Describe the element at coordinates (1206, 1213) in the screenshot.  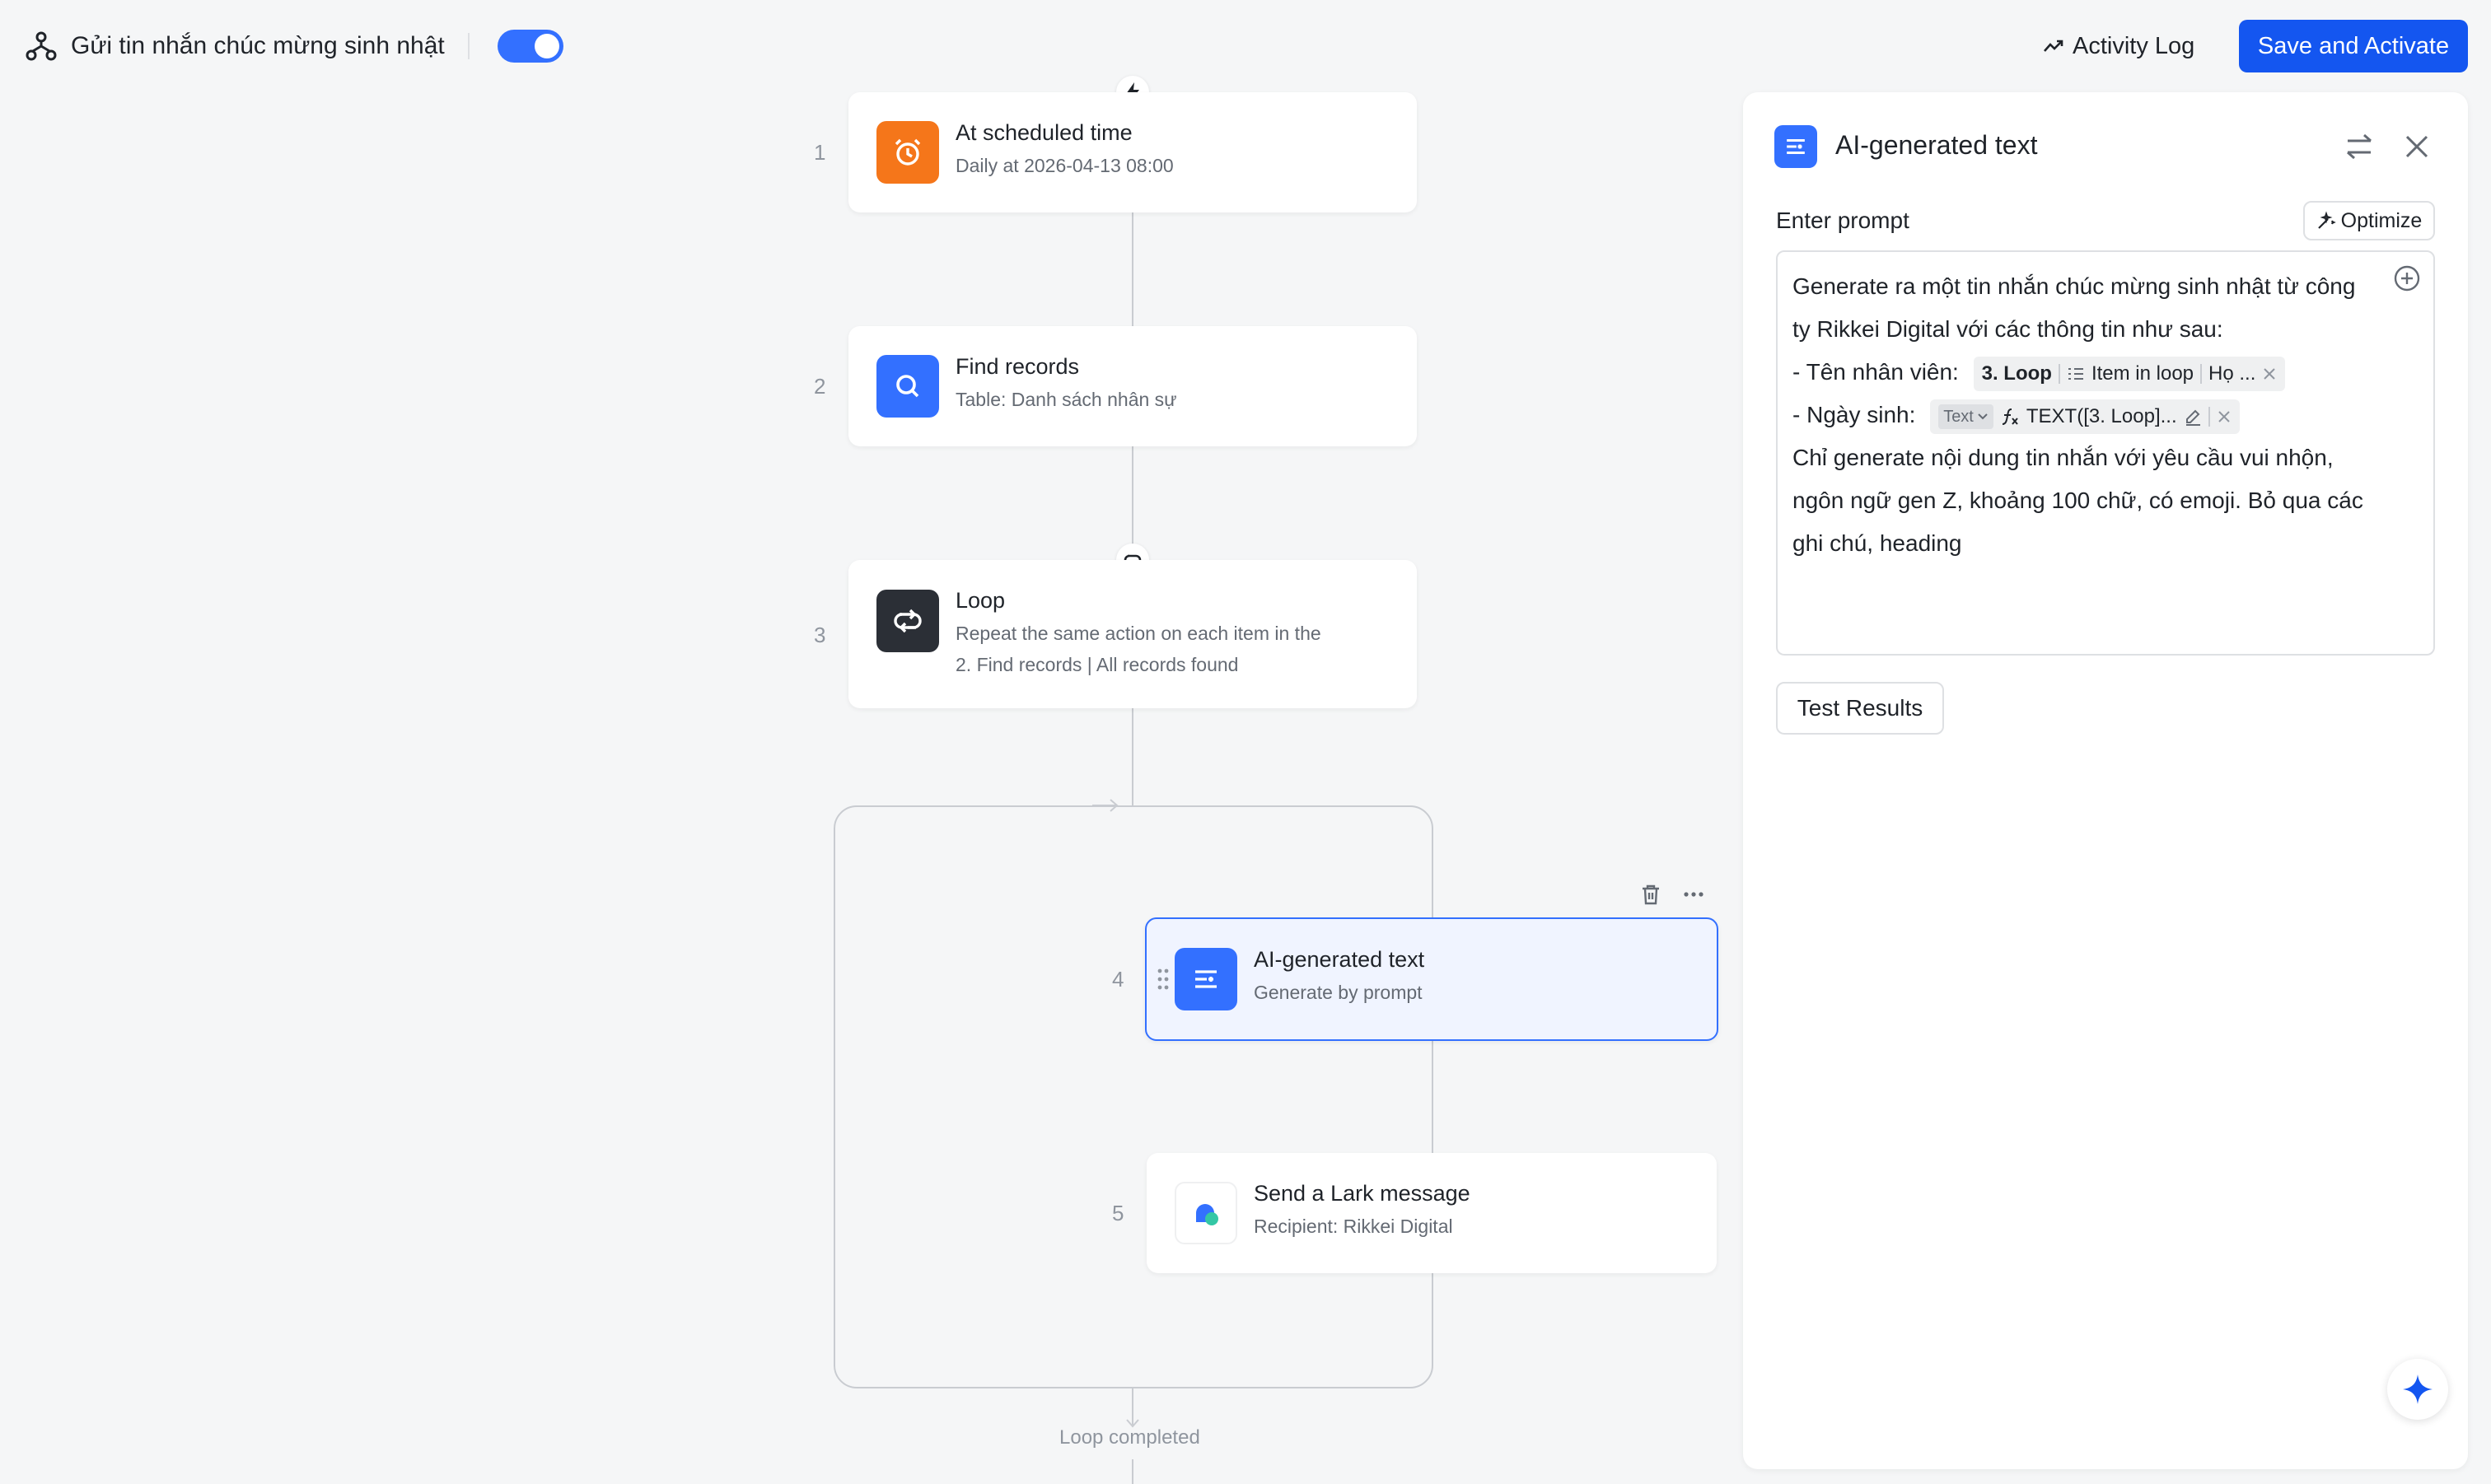
I see `lark-message-icon` at that location.